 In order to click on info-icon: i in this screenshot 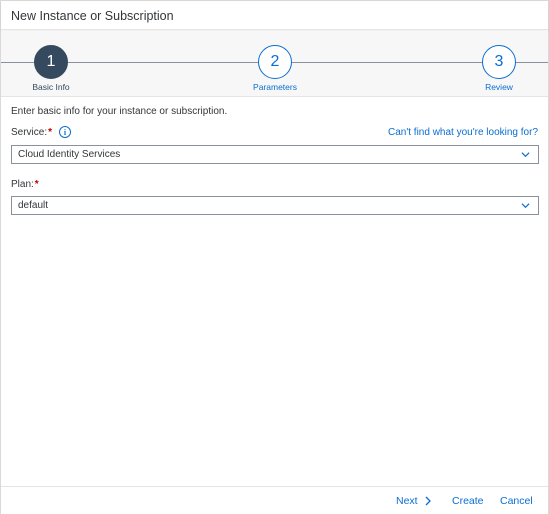, I will do `click(65, 132)`.